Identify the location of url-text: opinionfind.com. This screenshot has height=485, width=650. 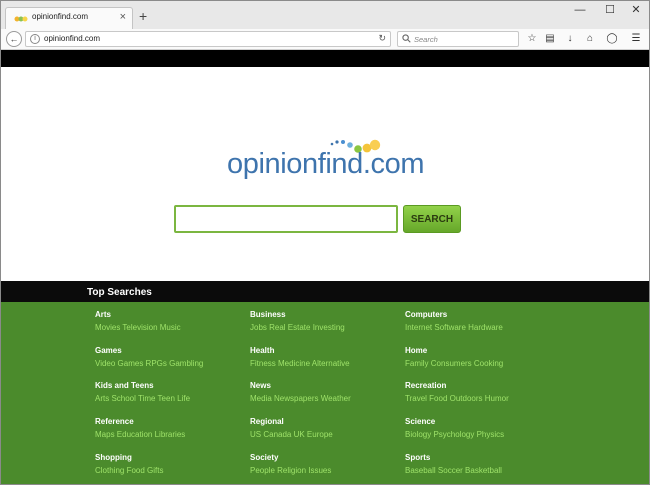
(72, 38).